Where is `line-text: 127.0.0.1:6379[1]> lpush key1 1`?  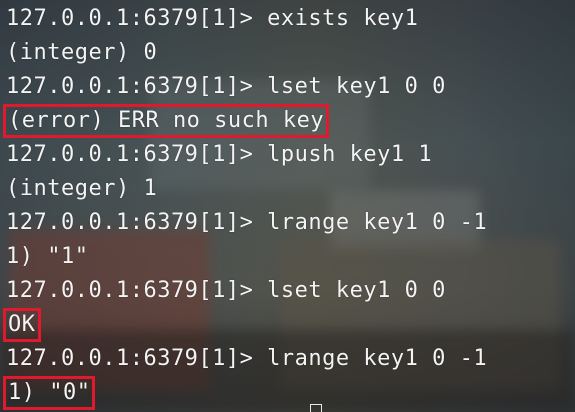 line-text: 127.0.0.1:6379[1]> lpush key1 1 is located at coordinates (219, 154).